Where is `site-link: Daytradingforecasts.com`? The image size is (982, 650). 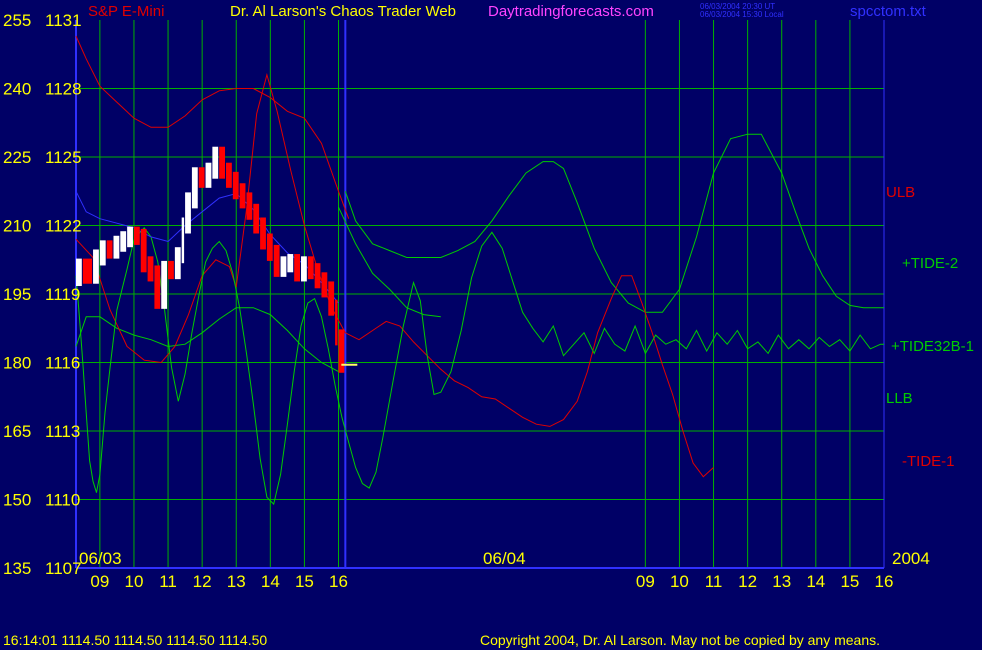
site-link: Daytradingforecasts.com is located at coordinates (571, 11).